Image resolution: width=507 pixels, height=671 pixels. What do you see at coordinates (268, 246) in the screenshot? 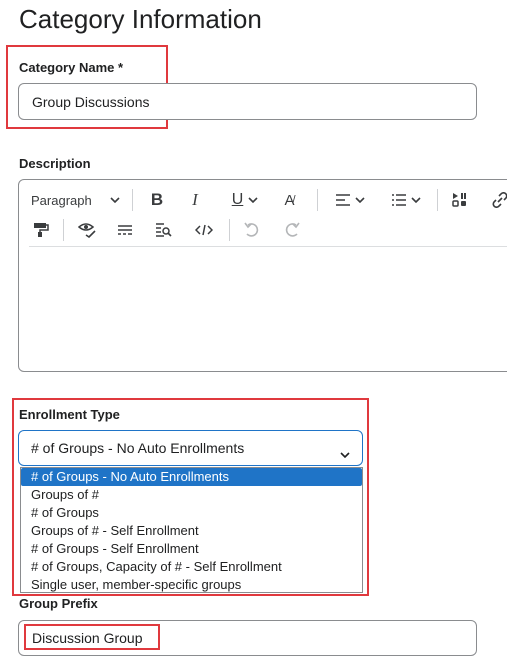
I see `editor-divider` at bounding box center [268, 246].